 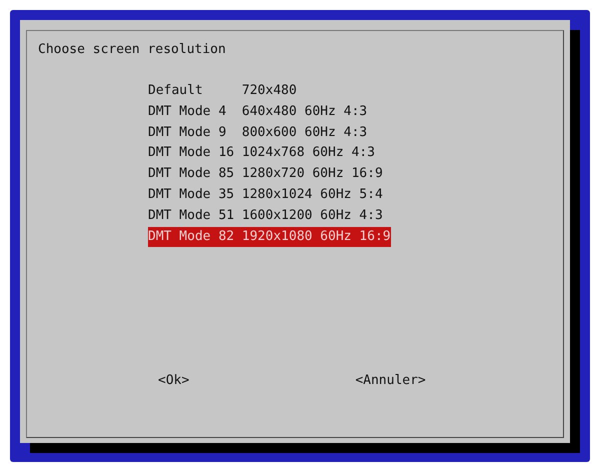 What do you see at coordinates (222, 91) in the screenshot?
I see `menu-item: Default 720x480` at bounding box center [222, 91].